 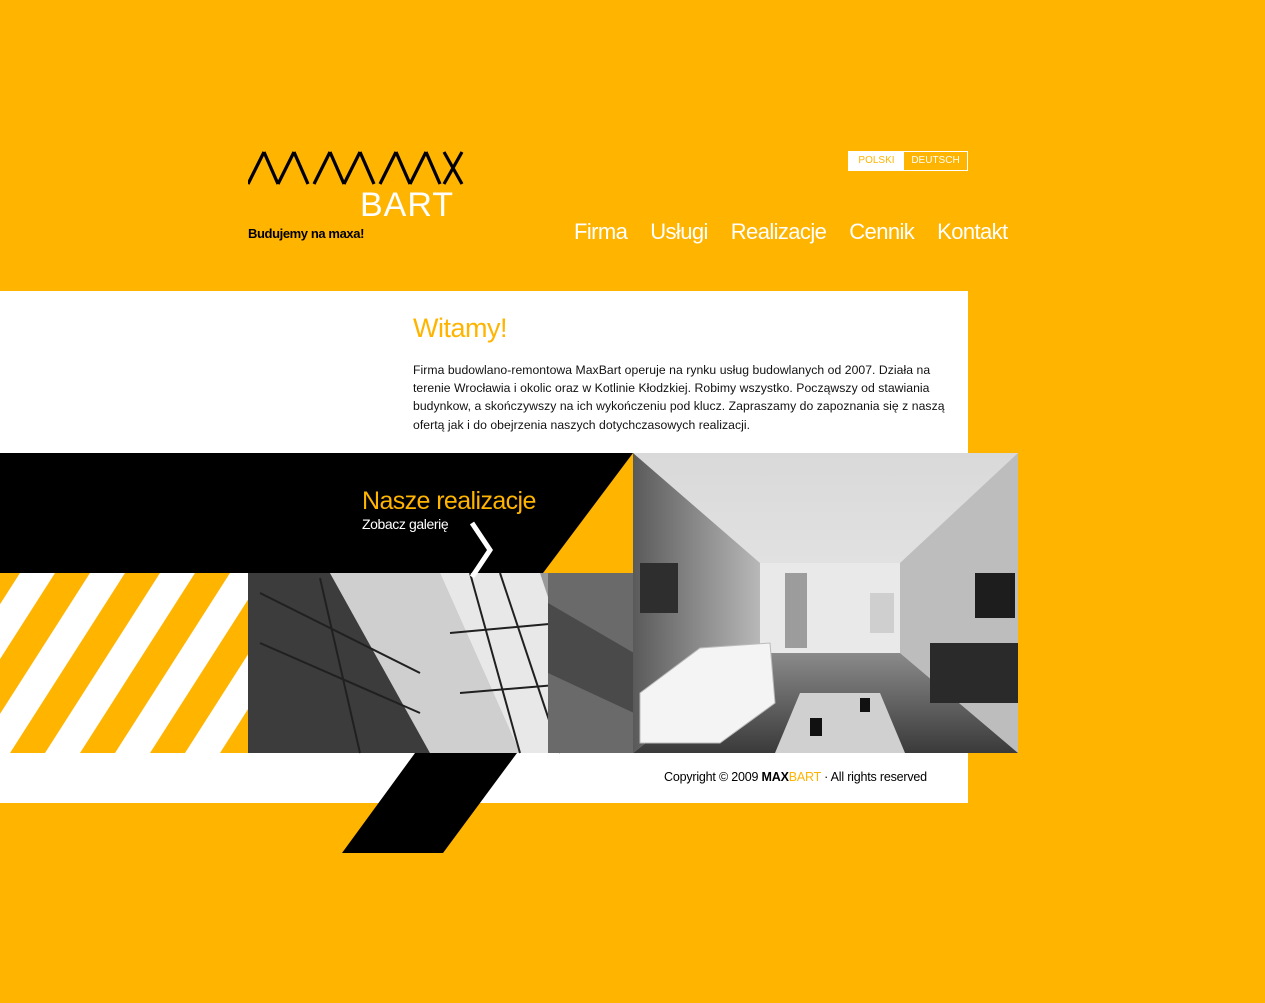 What do you see at coordinates (356, 168) in the screenshot?
I see `logo-max-mark` at bounding box center [356, 168].